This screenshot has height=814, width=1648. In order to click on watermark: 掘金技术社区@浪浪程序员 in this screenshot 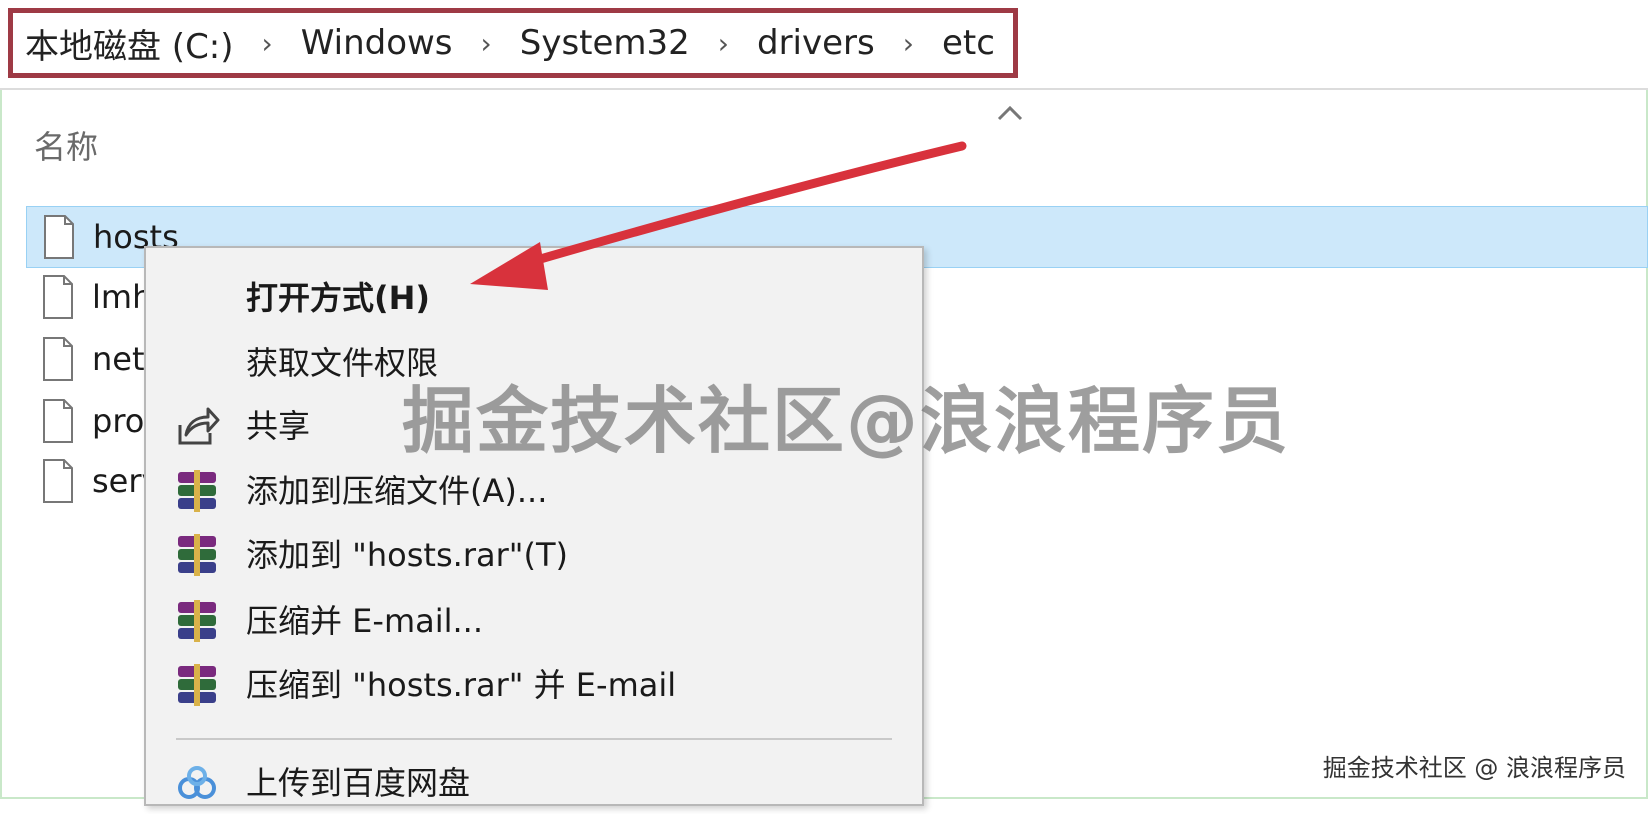, I will do `click(846, 421)`.